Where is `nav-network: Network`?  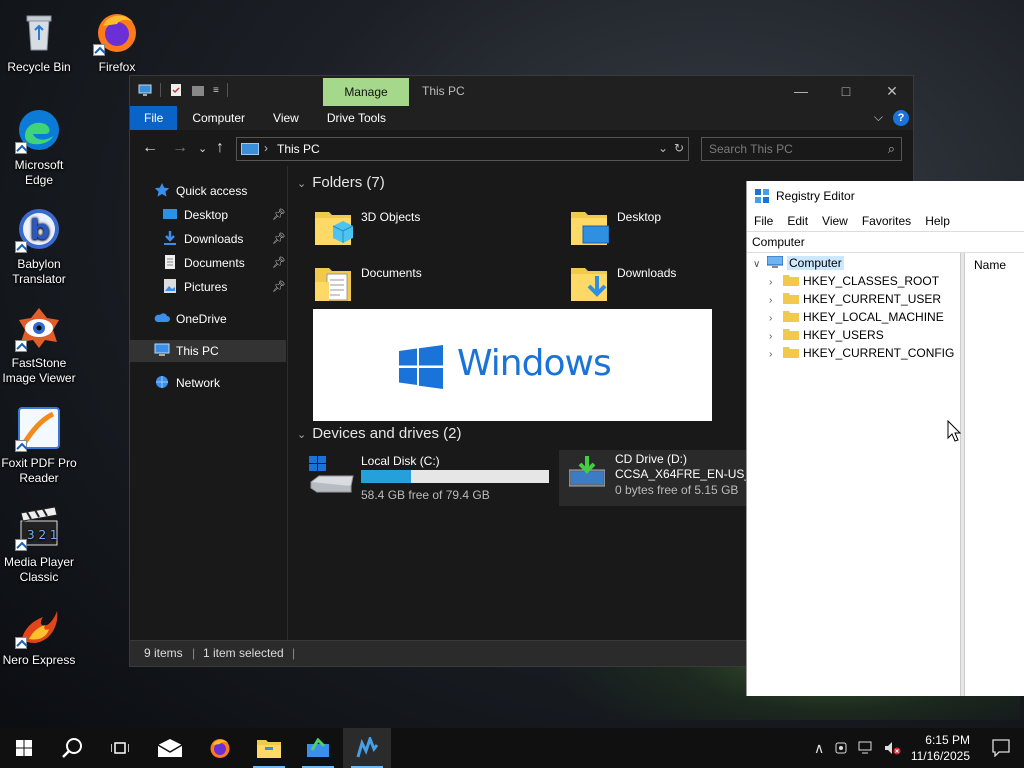 nav-network: Network is located at coordinates (219, 383).